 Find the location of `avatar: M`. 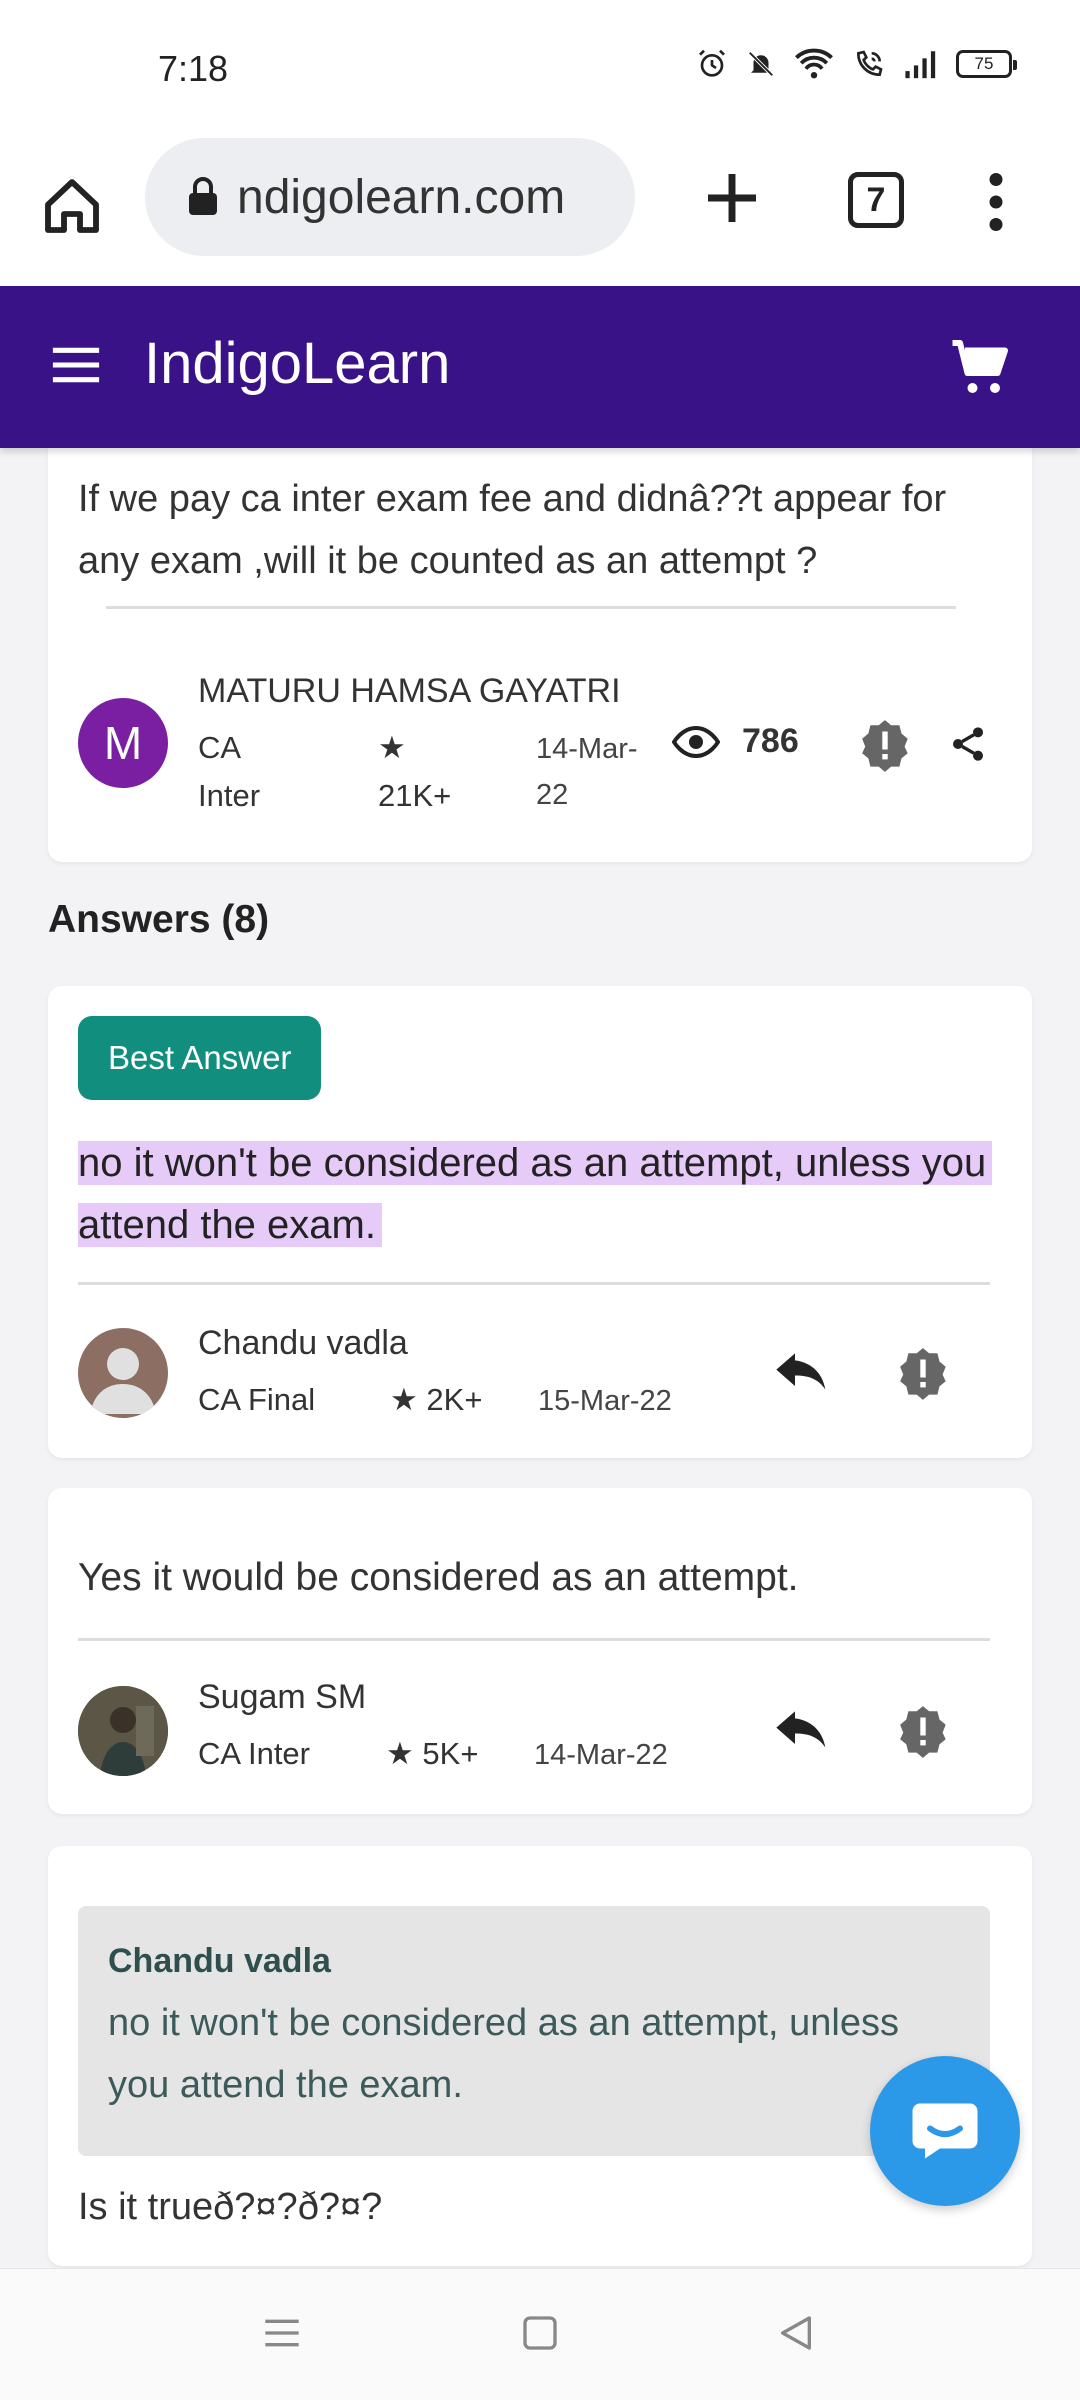

avatar: M is located at coordinates (123, 743).